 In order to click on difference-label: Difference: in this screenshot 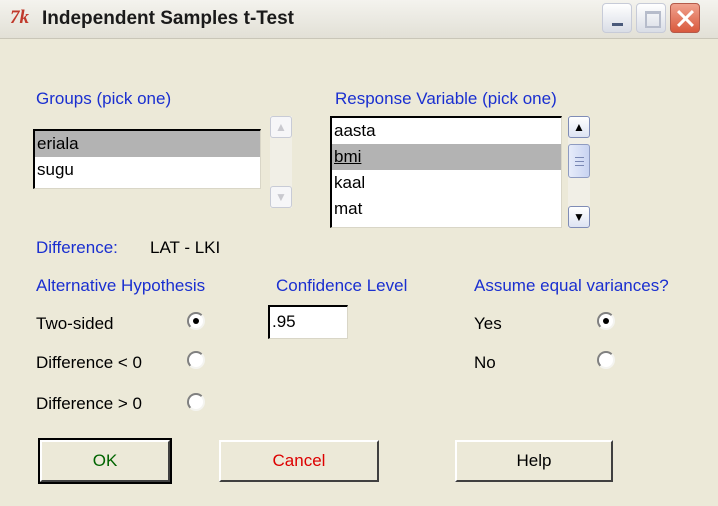, I will do `click(77, 247)`.